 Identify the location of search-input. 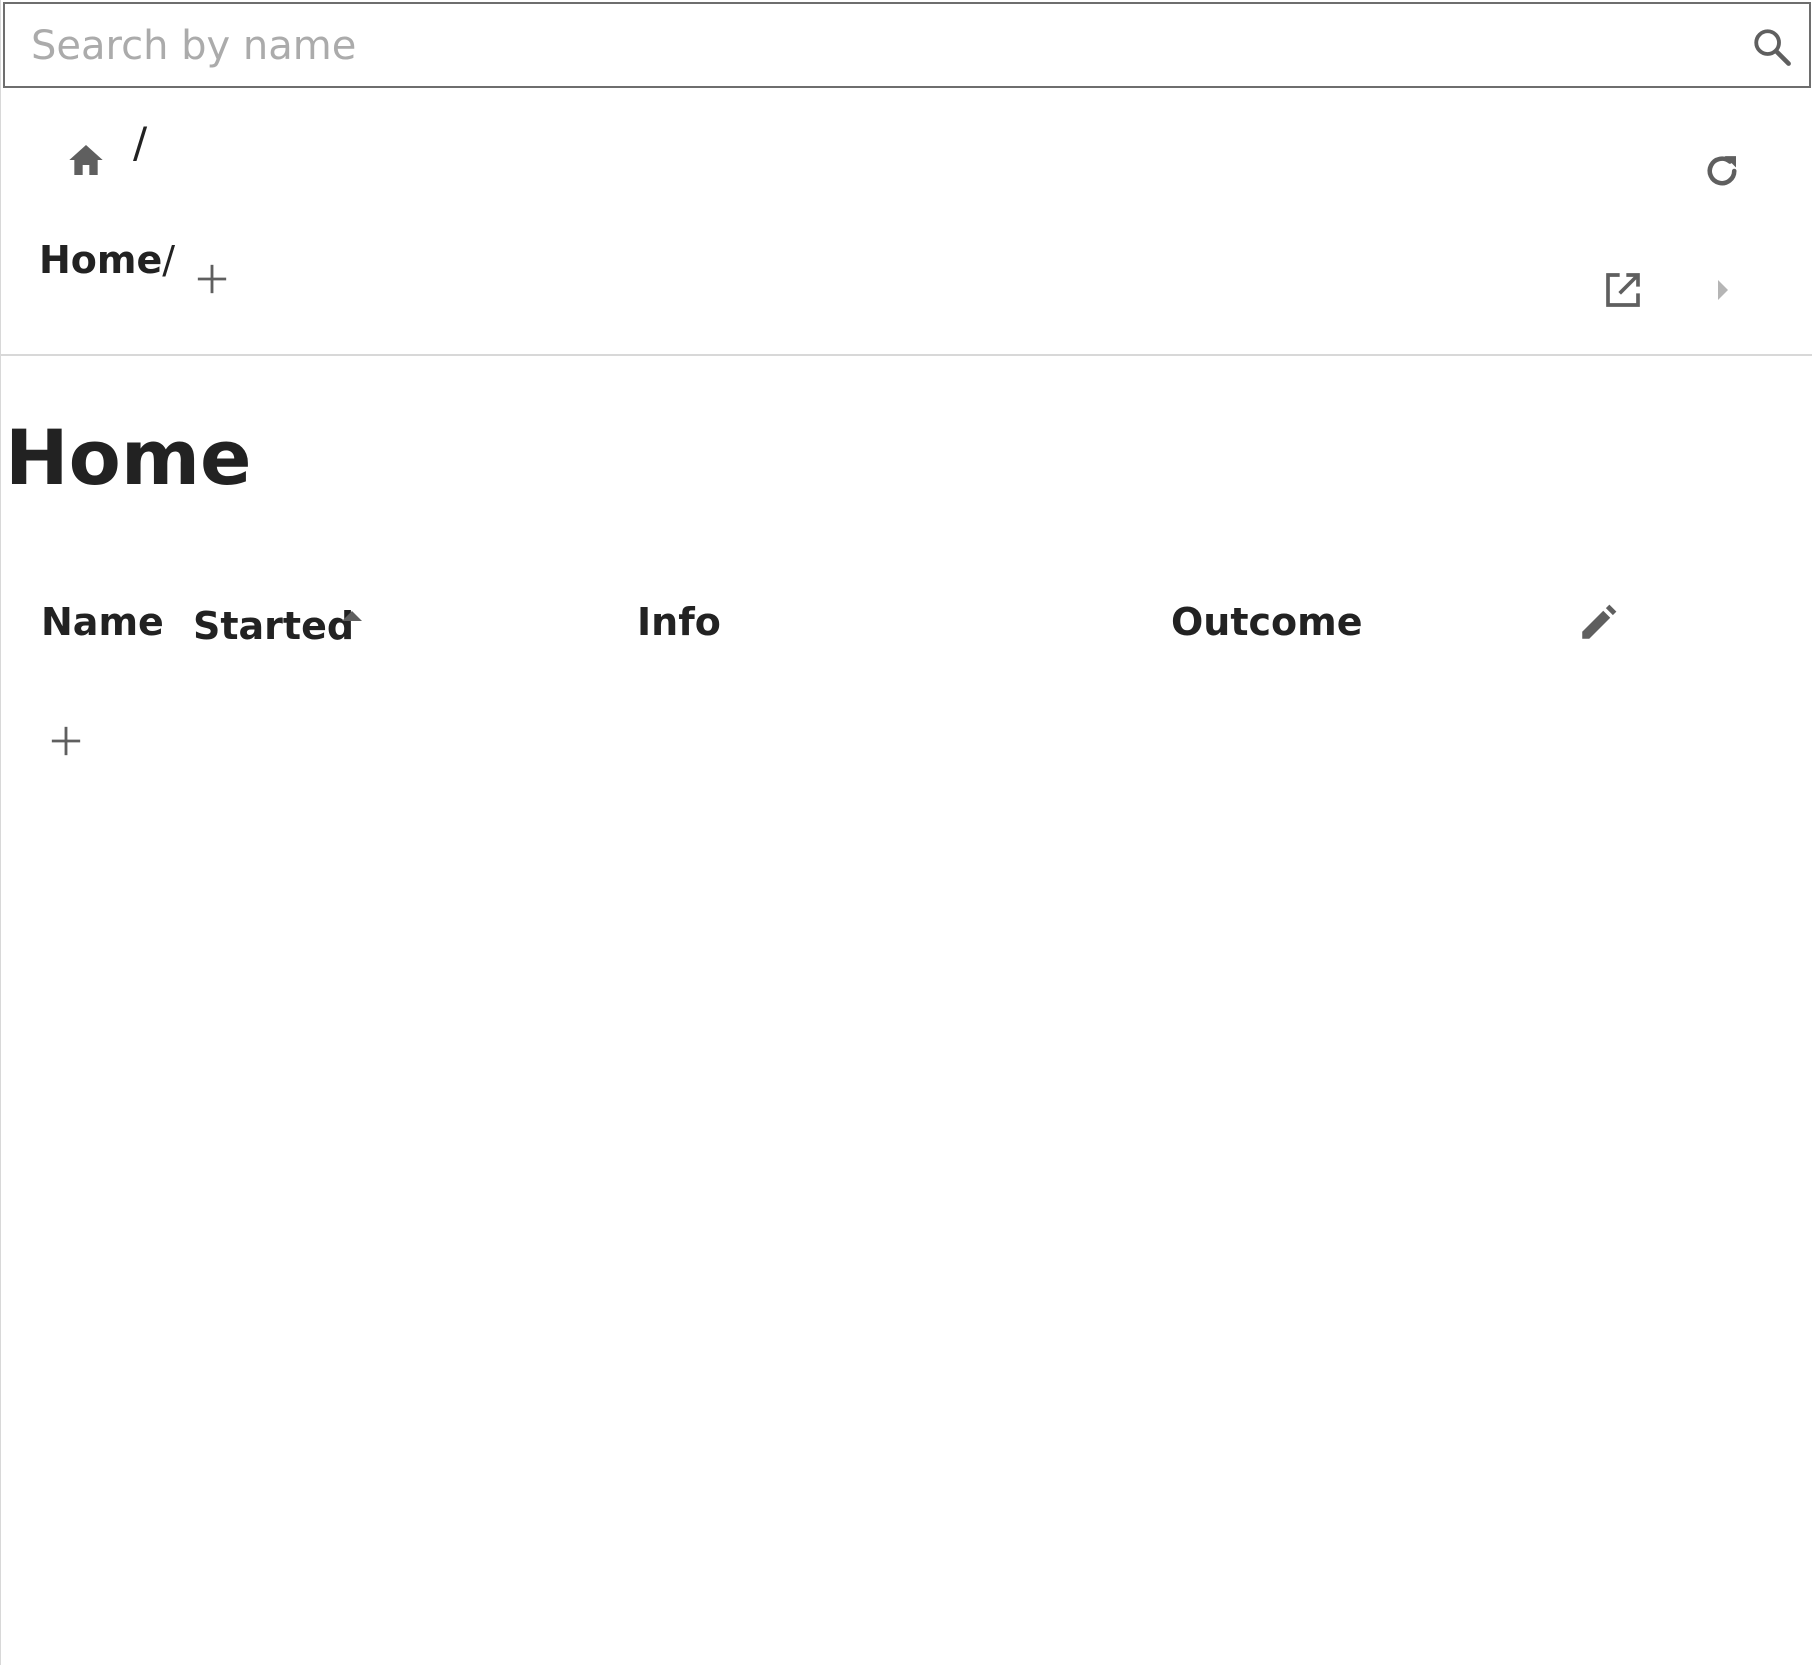
(871, 46).